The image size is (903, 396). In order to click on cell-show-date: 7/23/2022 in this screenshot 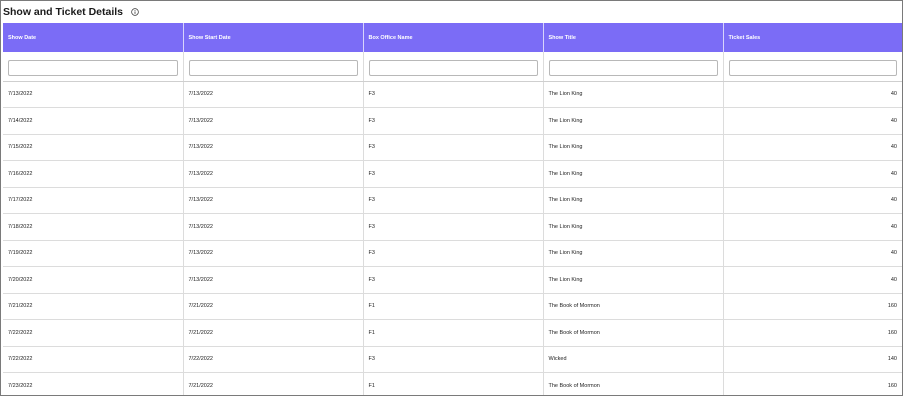, I will do `click(93, 383)`.